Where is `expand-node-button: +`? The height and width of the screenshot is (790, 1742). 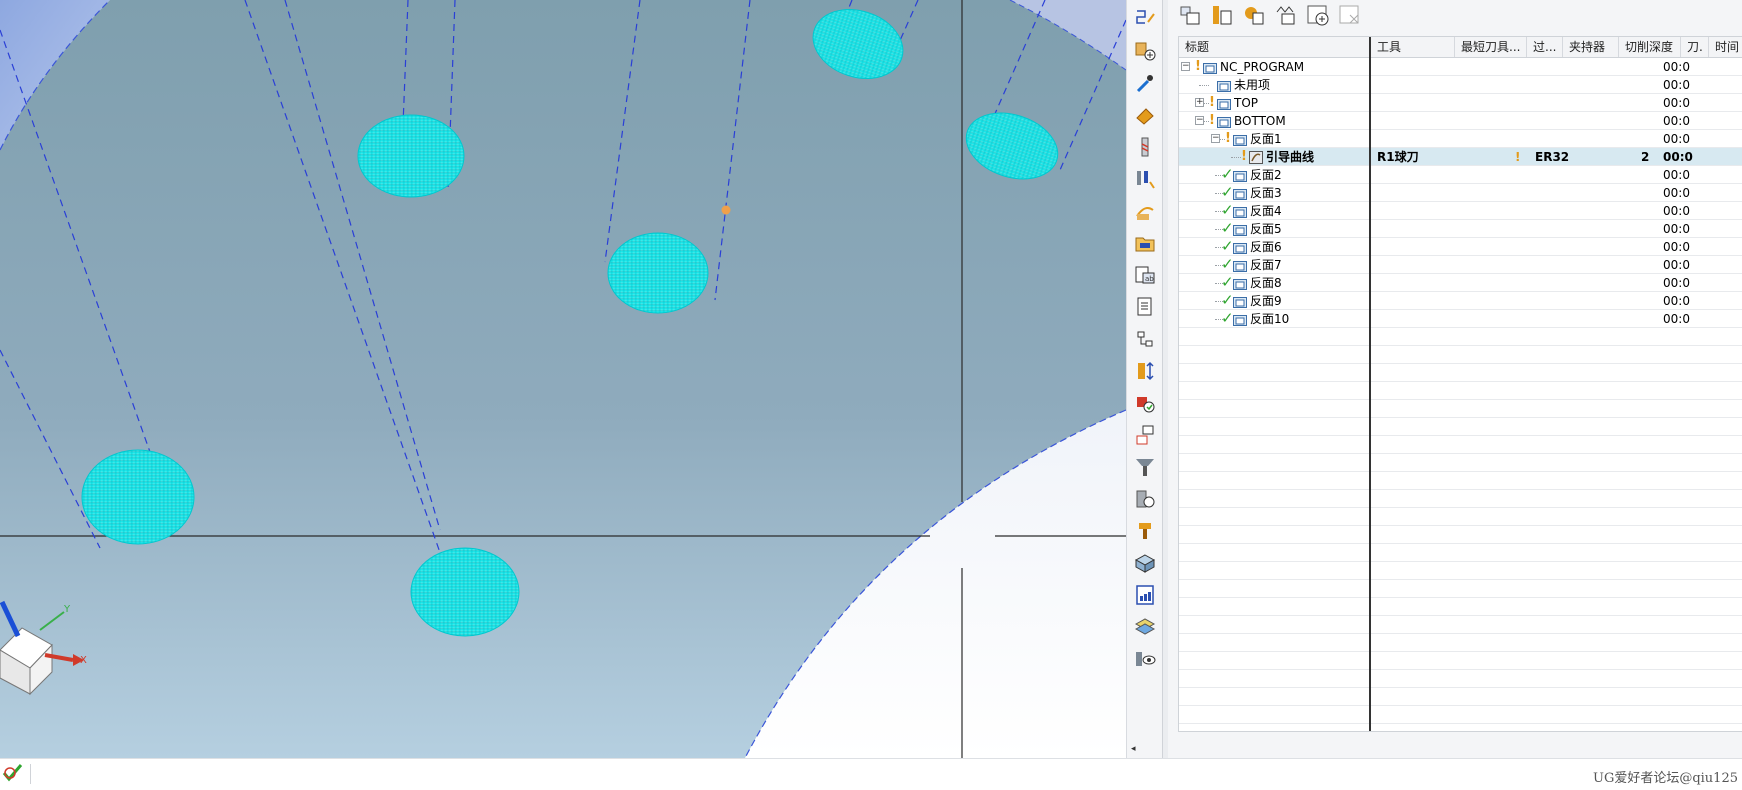
expand-node-button: + is located at coordinates (1199, 102).